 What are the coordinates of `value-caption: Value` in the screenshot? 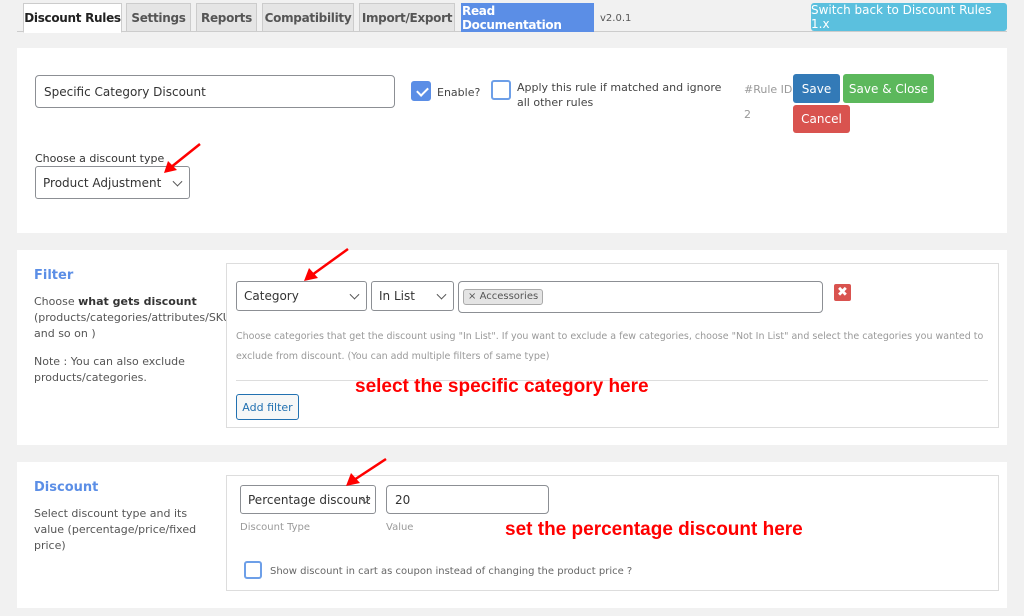 It's located at (400, 527).